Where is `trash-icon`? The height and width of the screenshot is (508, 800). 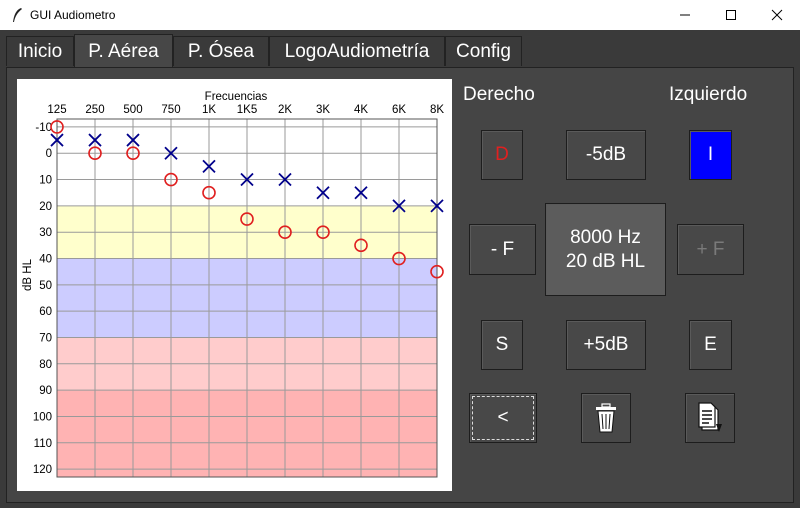
trash-icon is located at coordinates (606, 418).